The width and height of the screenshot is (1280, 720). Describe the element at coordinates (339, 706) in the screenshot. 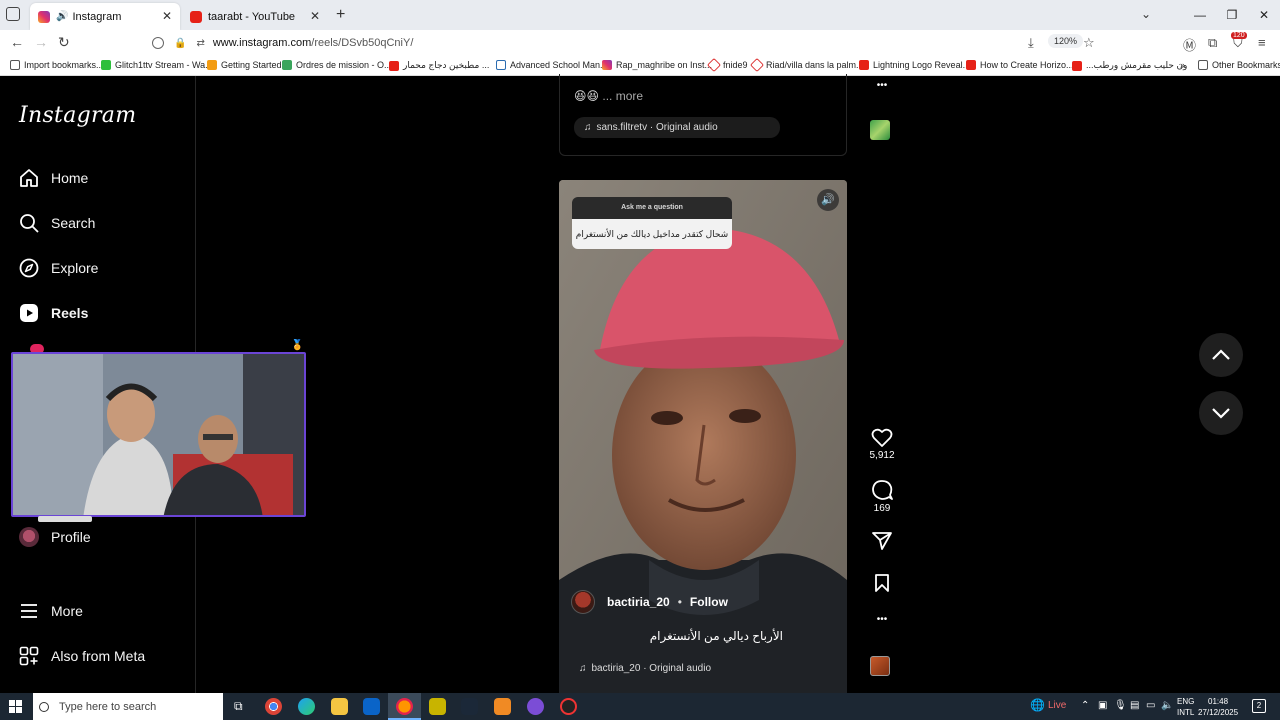

I see `file-explorer-icon` at that location.